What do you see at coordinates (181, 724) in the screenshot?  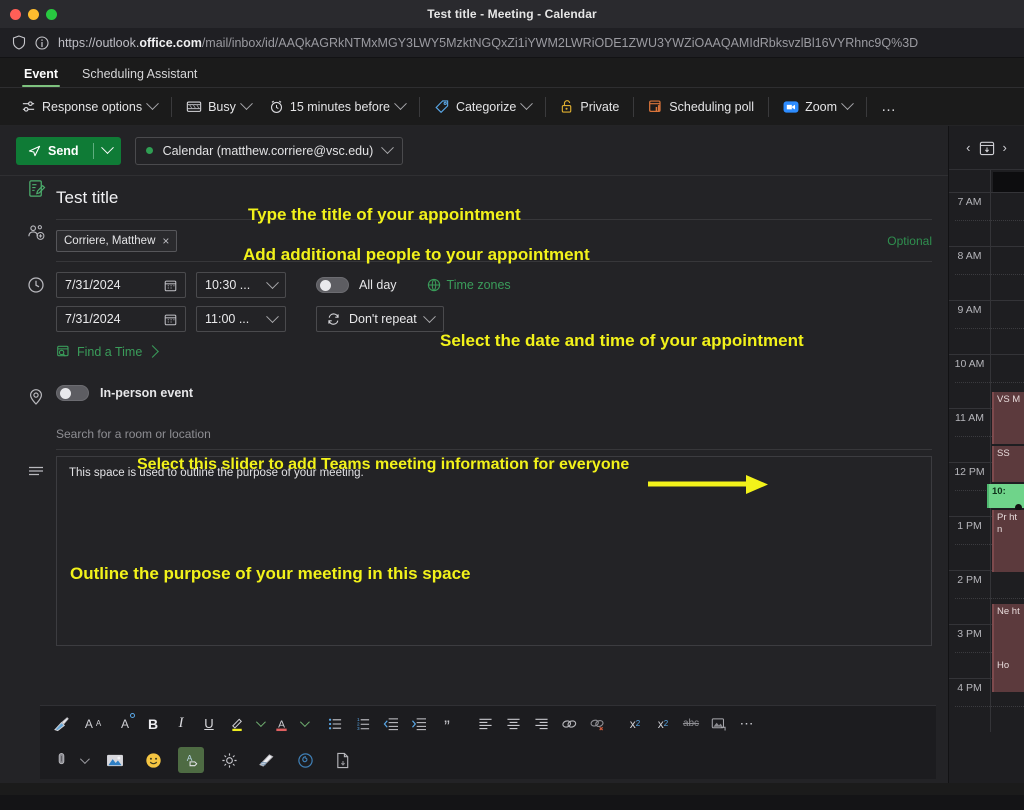 I see `italic-icon: I` at bounding box center [181, 724].